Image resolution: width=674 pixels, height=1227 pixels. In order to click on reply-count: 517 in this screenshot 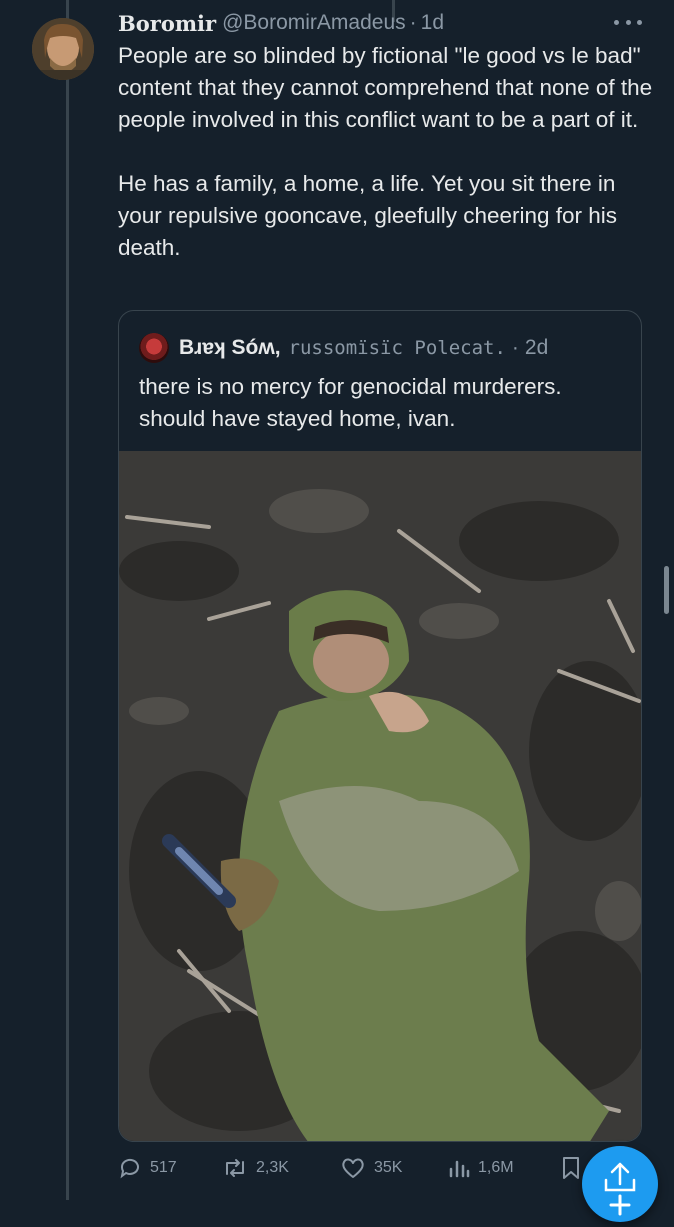, I will do `click(163, 1167)`.